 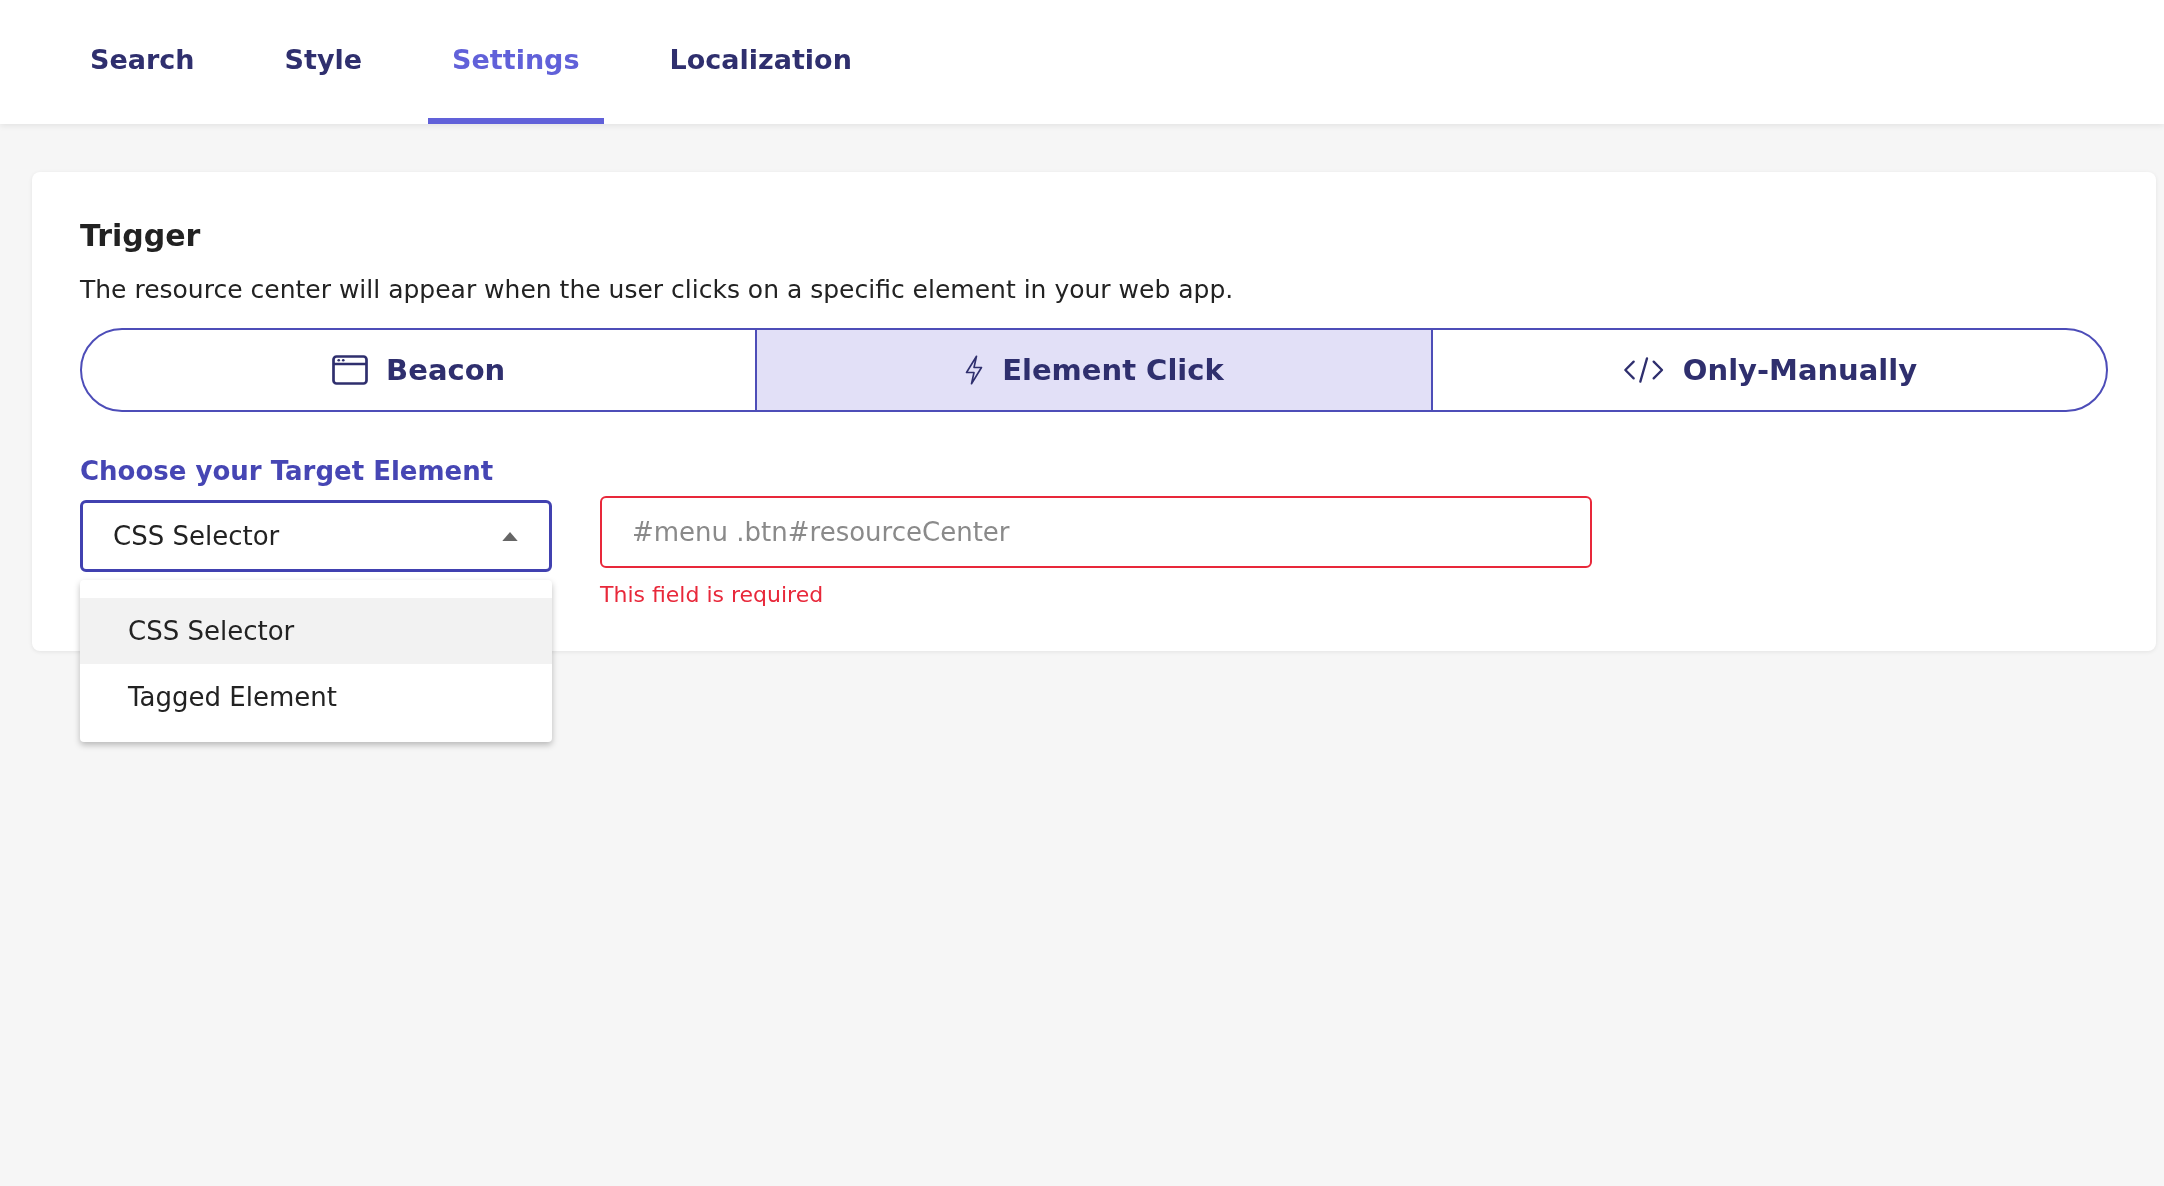 What do you see at coordinates (316, 697) in the screenshot?
I see `menu-item: Tagged Element` at bounding box center [316, 697].